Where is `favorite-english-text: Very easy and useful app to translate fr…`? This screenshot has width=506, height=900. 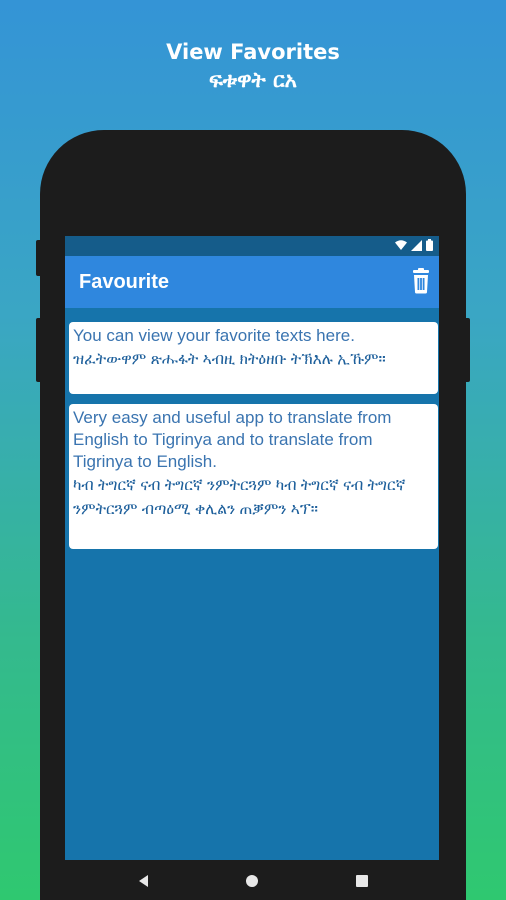 favorite-english-text: Very easy and useful app to translate fr… is located at coordinates (232, 439).